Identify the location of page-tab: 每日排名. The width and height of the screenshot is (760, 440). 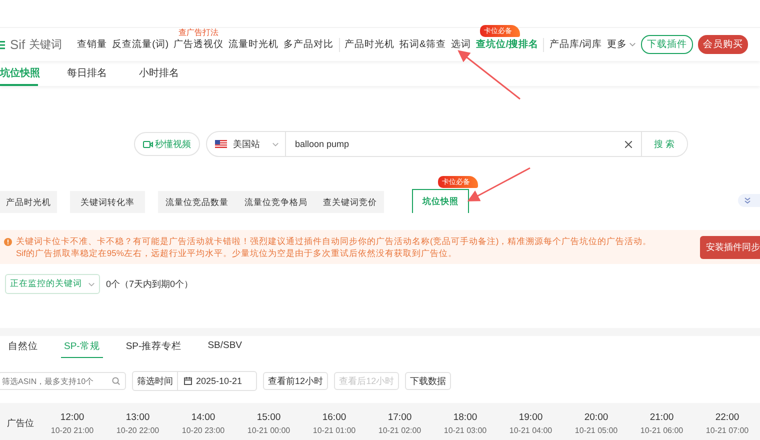
(87, 73).